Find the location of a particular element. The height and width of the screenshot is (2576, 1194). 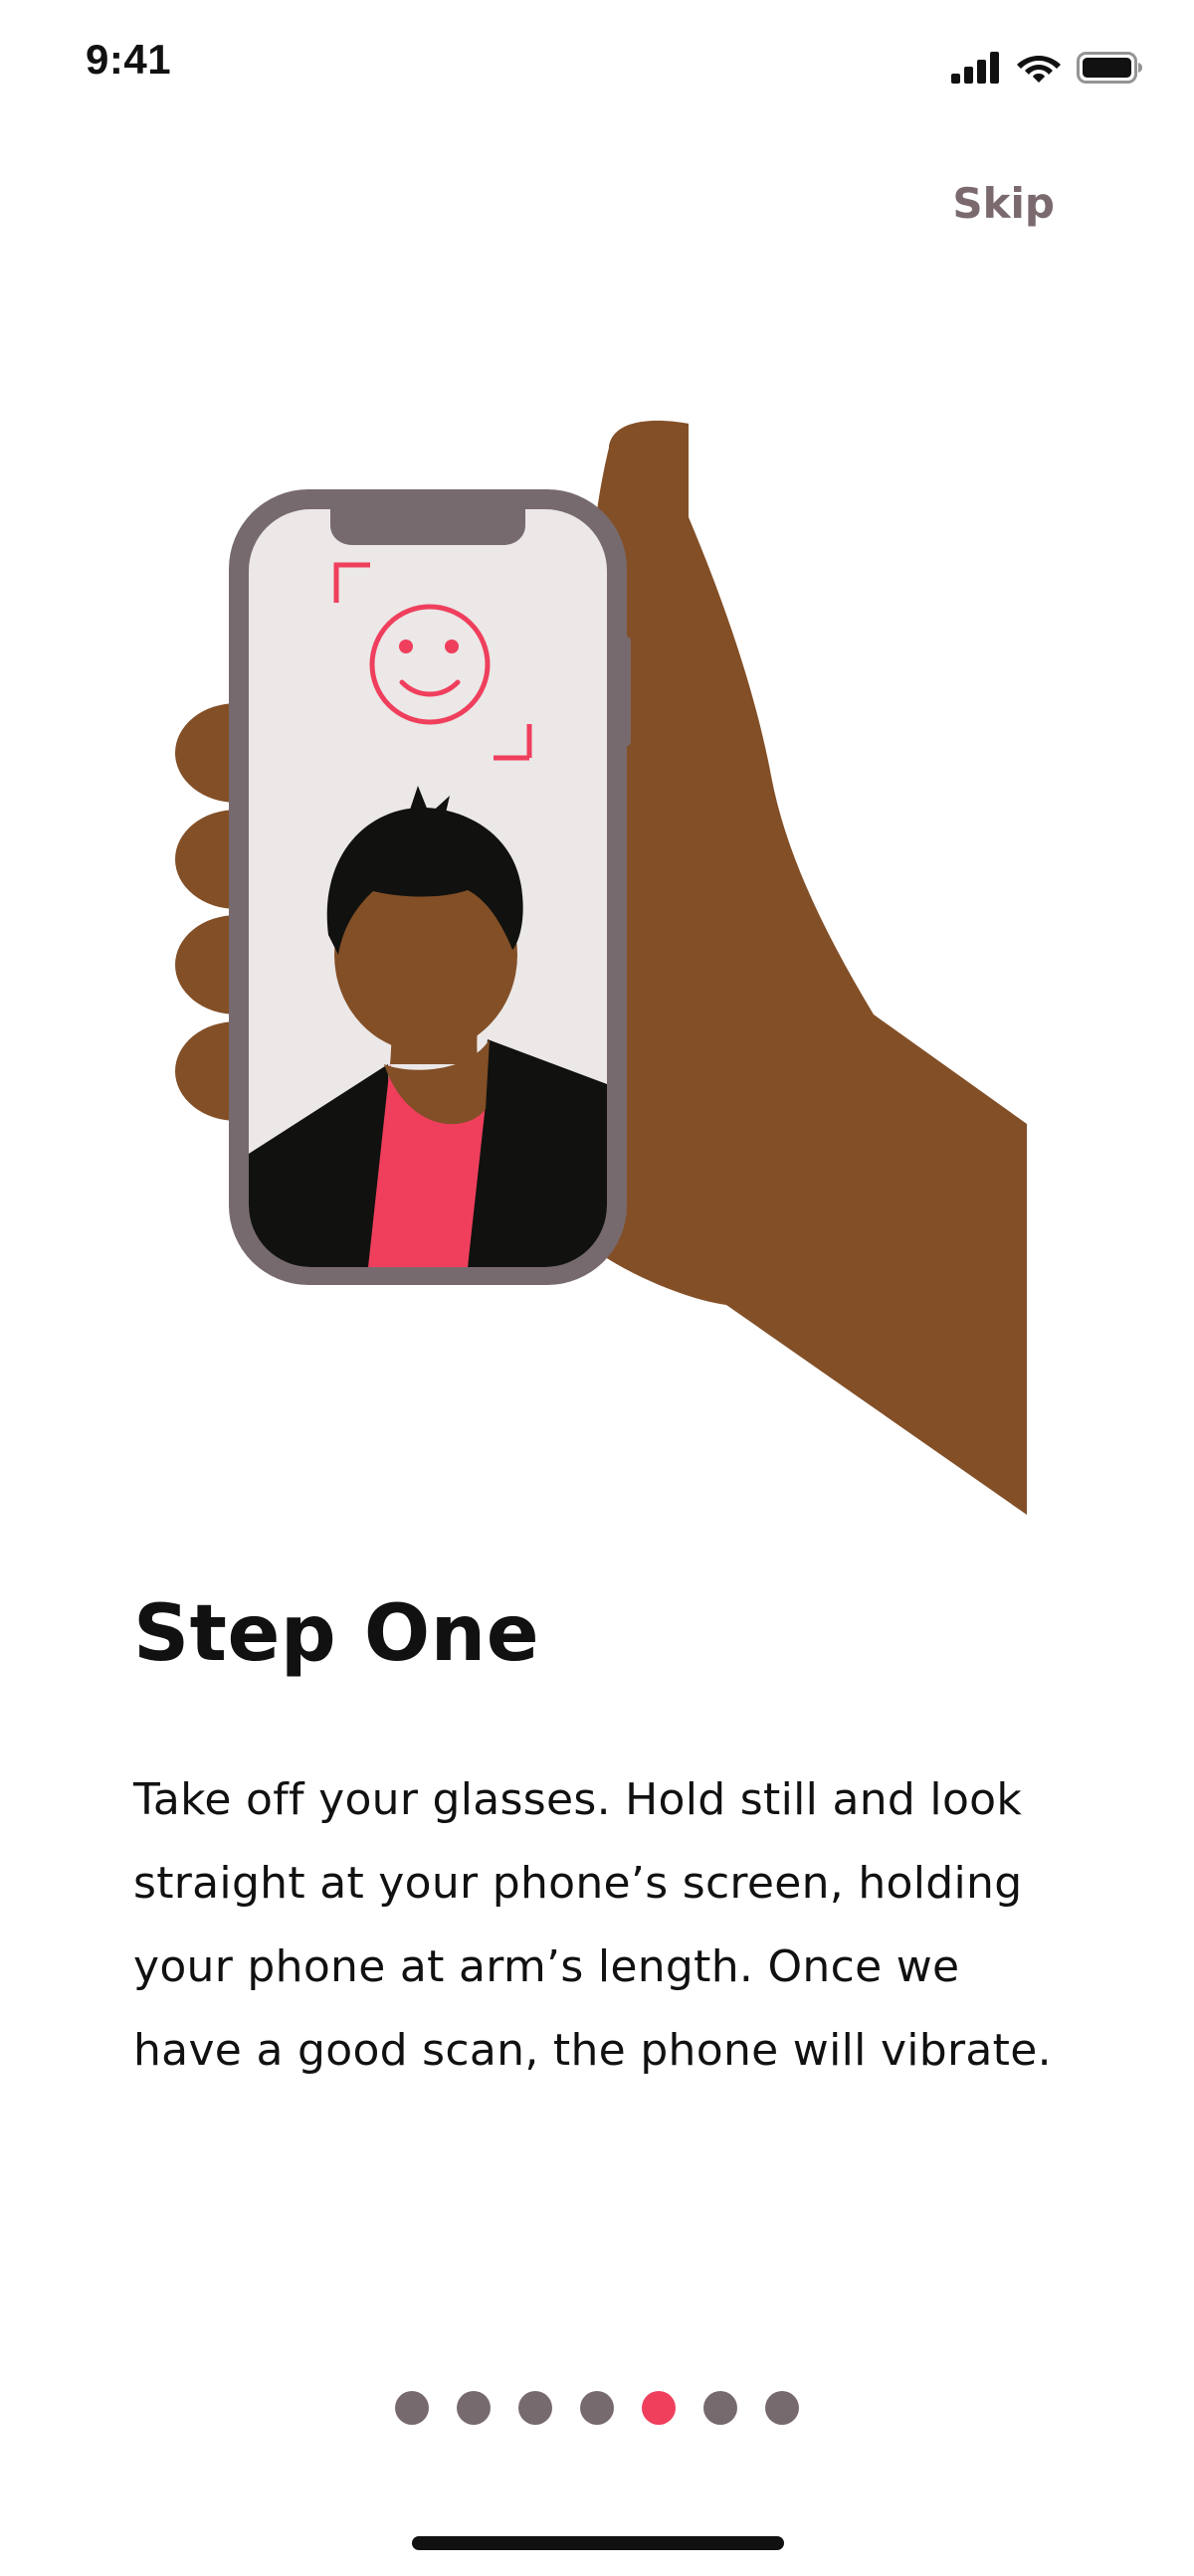

status-icons is located at coordinates (1047, 64).